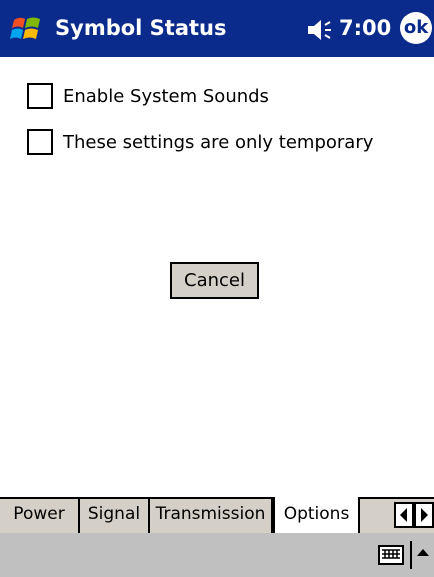 The image size is (434, 577). What do you see at coordinates (218, 142) in the screenshot?
I see `temporary-settings-label: These settings are only temporary` at bounding box center [218, 142].